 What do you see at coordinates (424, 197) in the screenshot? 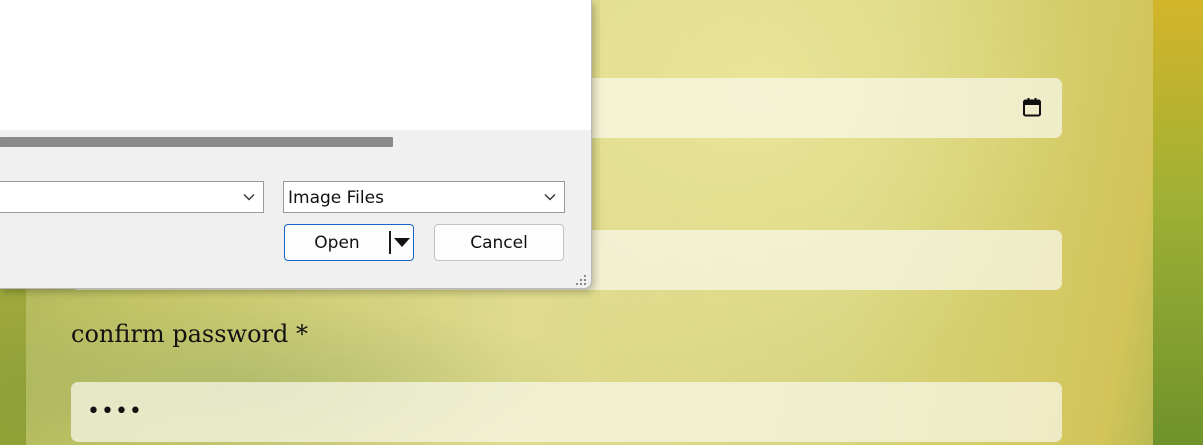
I see `file-type-select: Image Files` at bounding box center [424, 197].